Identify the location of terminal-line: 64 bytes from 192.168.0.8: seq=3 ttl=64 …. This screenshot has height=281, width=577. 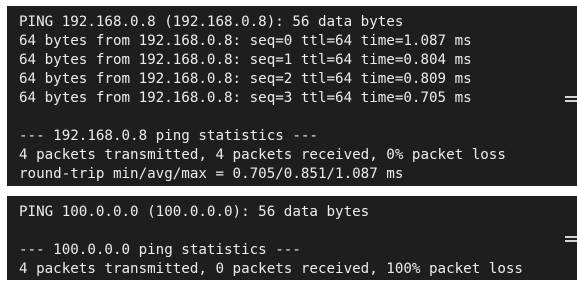
(245, 98).